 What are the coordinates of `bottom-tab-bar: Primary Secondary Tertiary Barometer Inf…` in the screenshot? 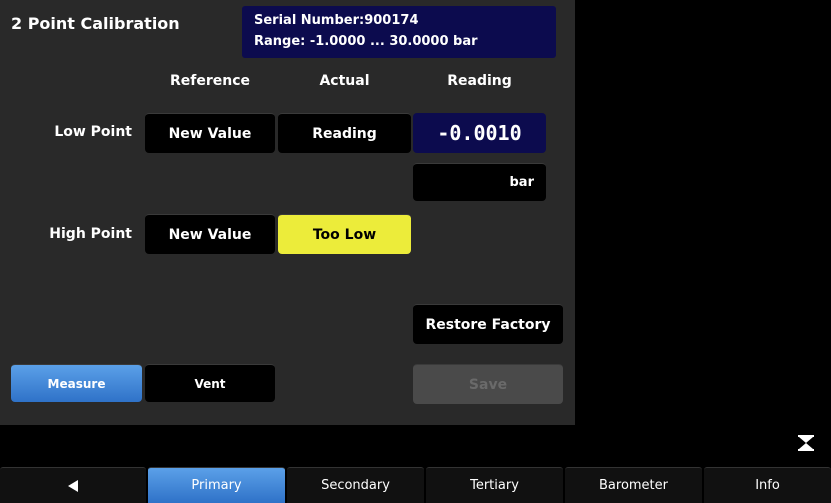 It's located at (415, 485).